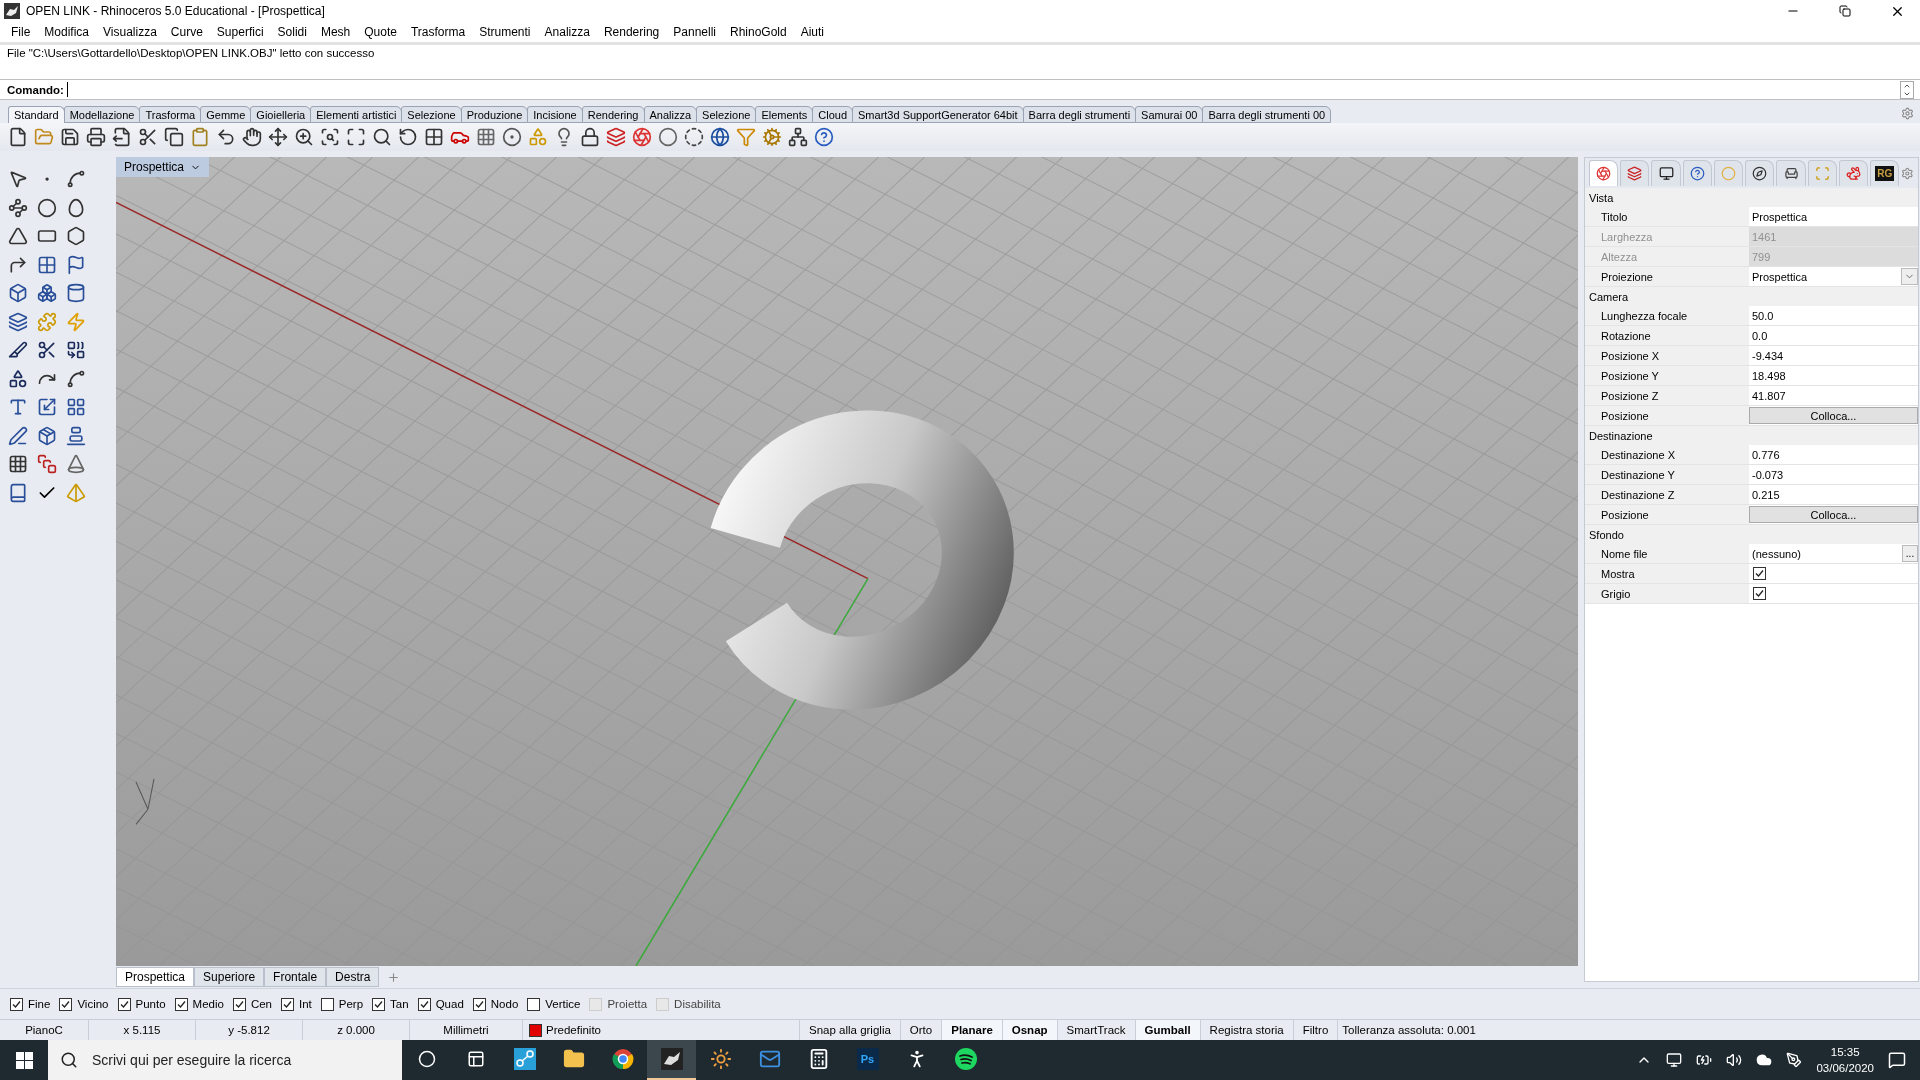 This screenshot has width=1920, height=1080. I want to click on cone-icon, so click(76, 464).